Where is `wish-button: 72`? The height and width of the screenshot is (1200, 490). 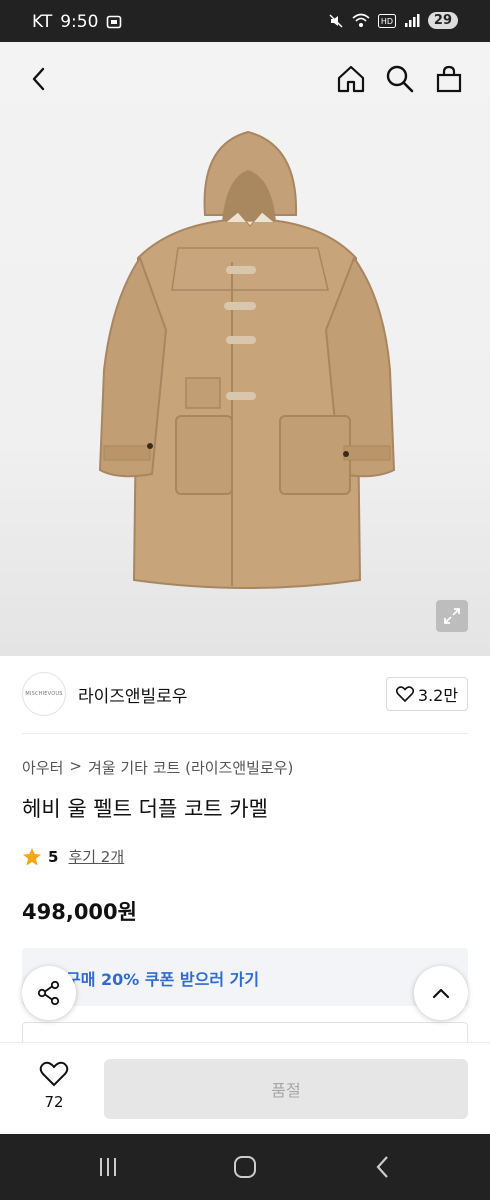
wish-button: 72 is located at coordinates (54, 1086).